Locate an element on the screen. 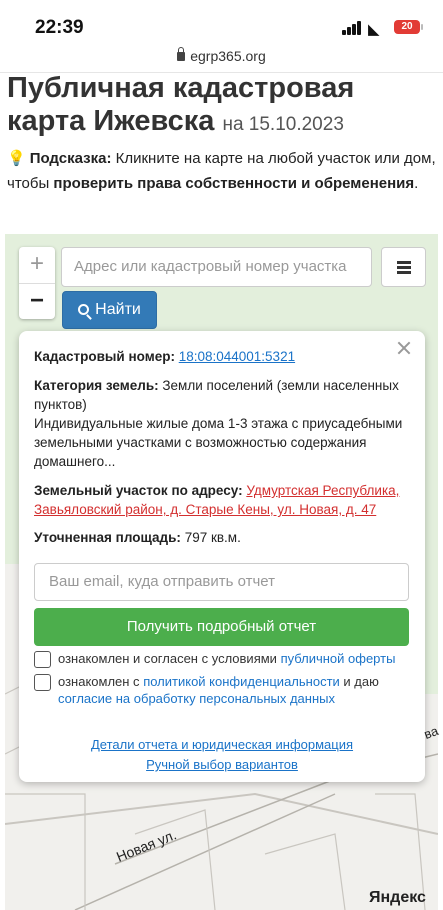 The height and width of the screenshot is (910, 443). search-icon is located at coordinates (84, 309).